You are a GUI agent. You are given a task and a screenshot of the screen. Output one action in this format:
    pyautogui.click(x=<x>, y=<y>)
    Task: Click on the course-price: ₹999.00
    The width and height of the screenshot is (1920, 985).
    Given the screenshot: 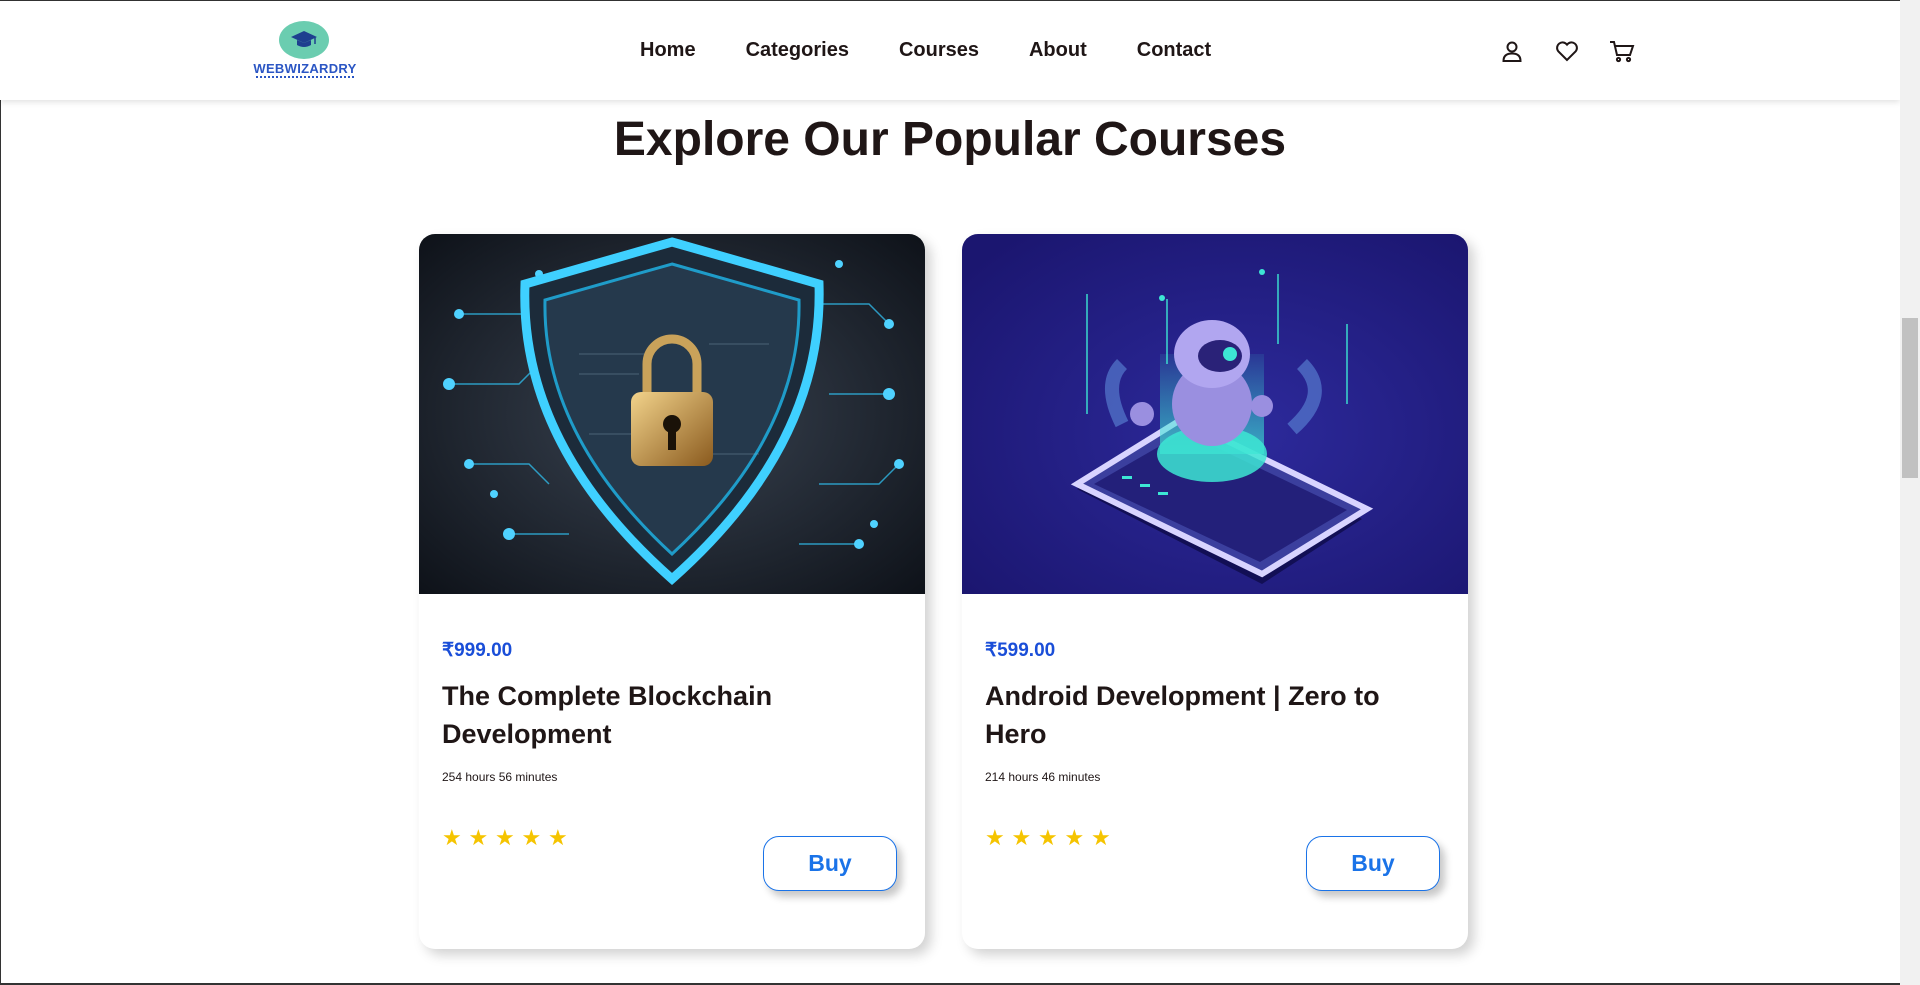 What is the action you would take?
    pyautogui.click(x=477, y=650)
    